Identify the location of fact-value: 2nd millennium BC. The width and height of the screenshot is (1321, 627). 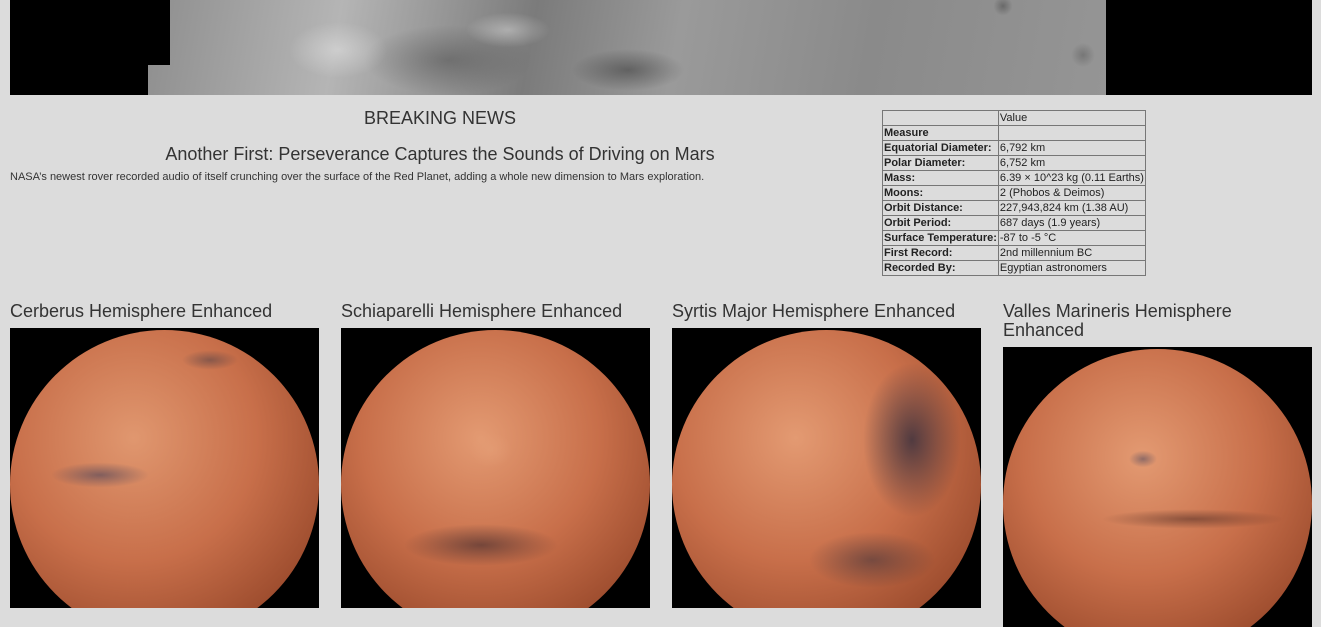
(1071, 253).